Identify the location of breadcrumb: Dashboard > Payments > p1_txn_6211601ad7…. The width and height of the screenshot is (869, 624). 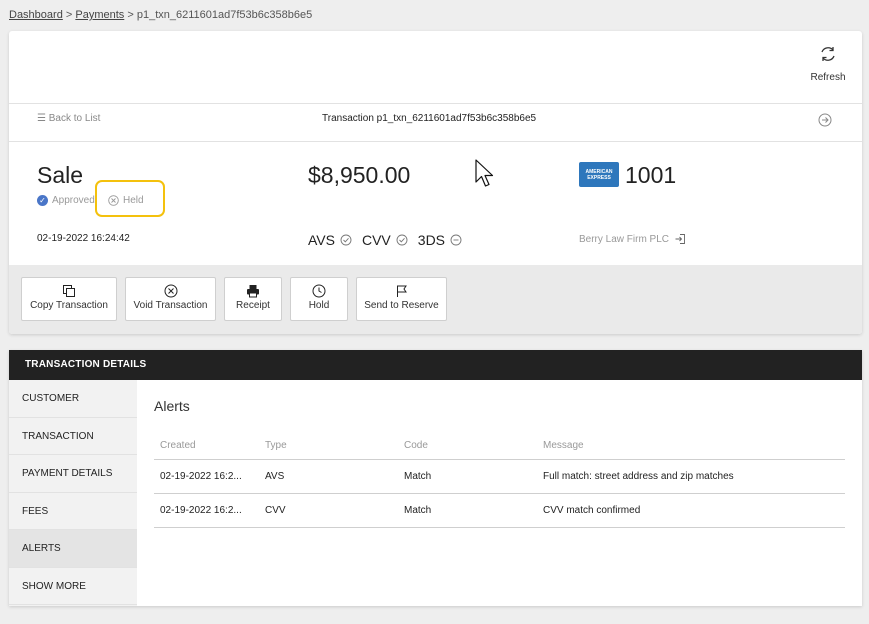
(160, 15).